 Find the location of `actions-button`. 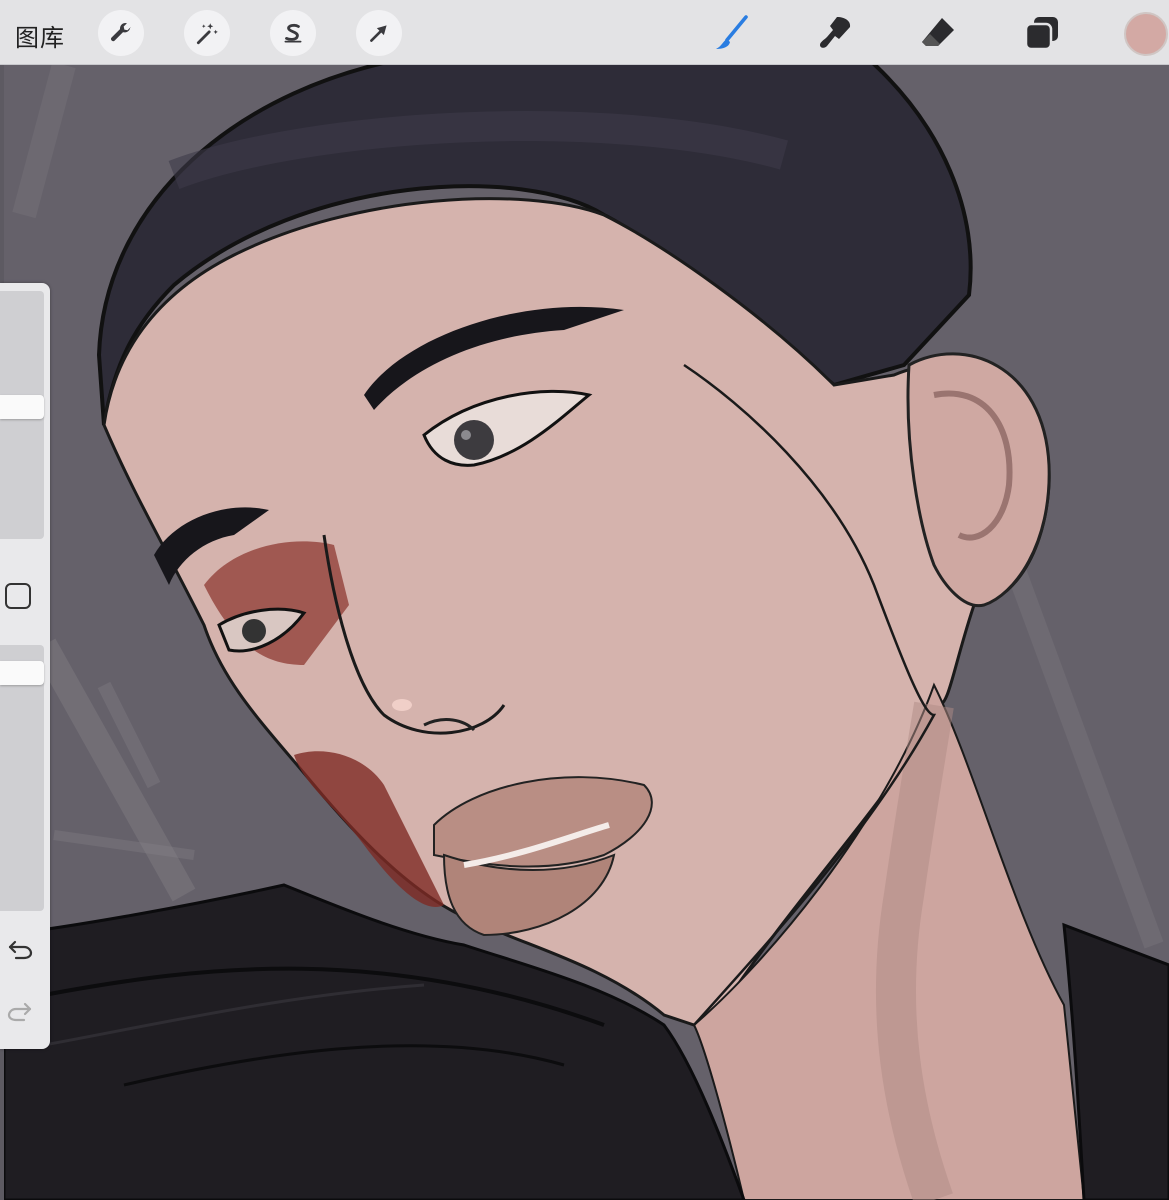

actions-button is located at coordinates (121, 33).